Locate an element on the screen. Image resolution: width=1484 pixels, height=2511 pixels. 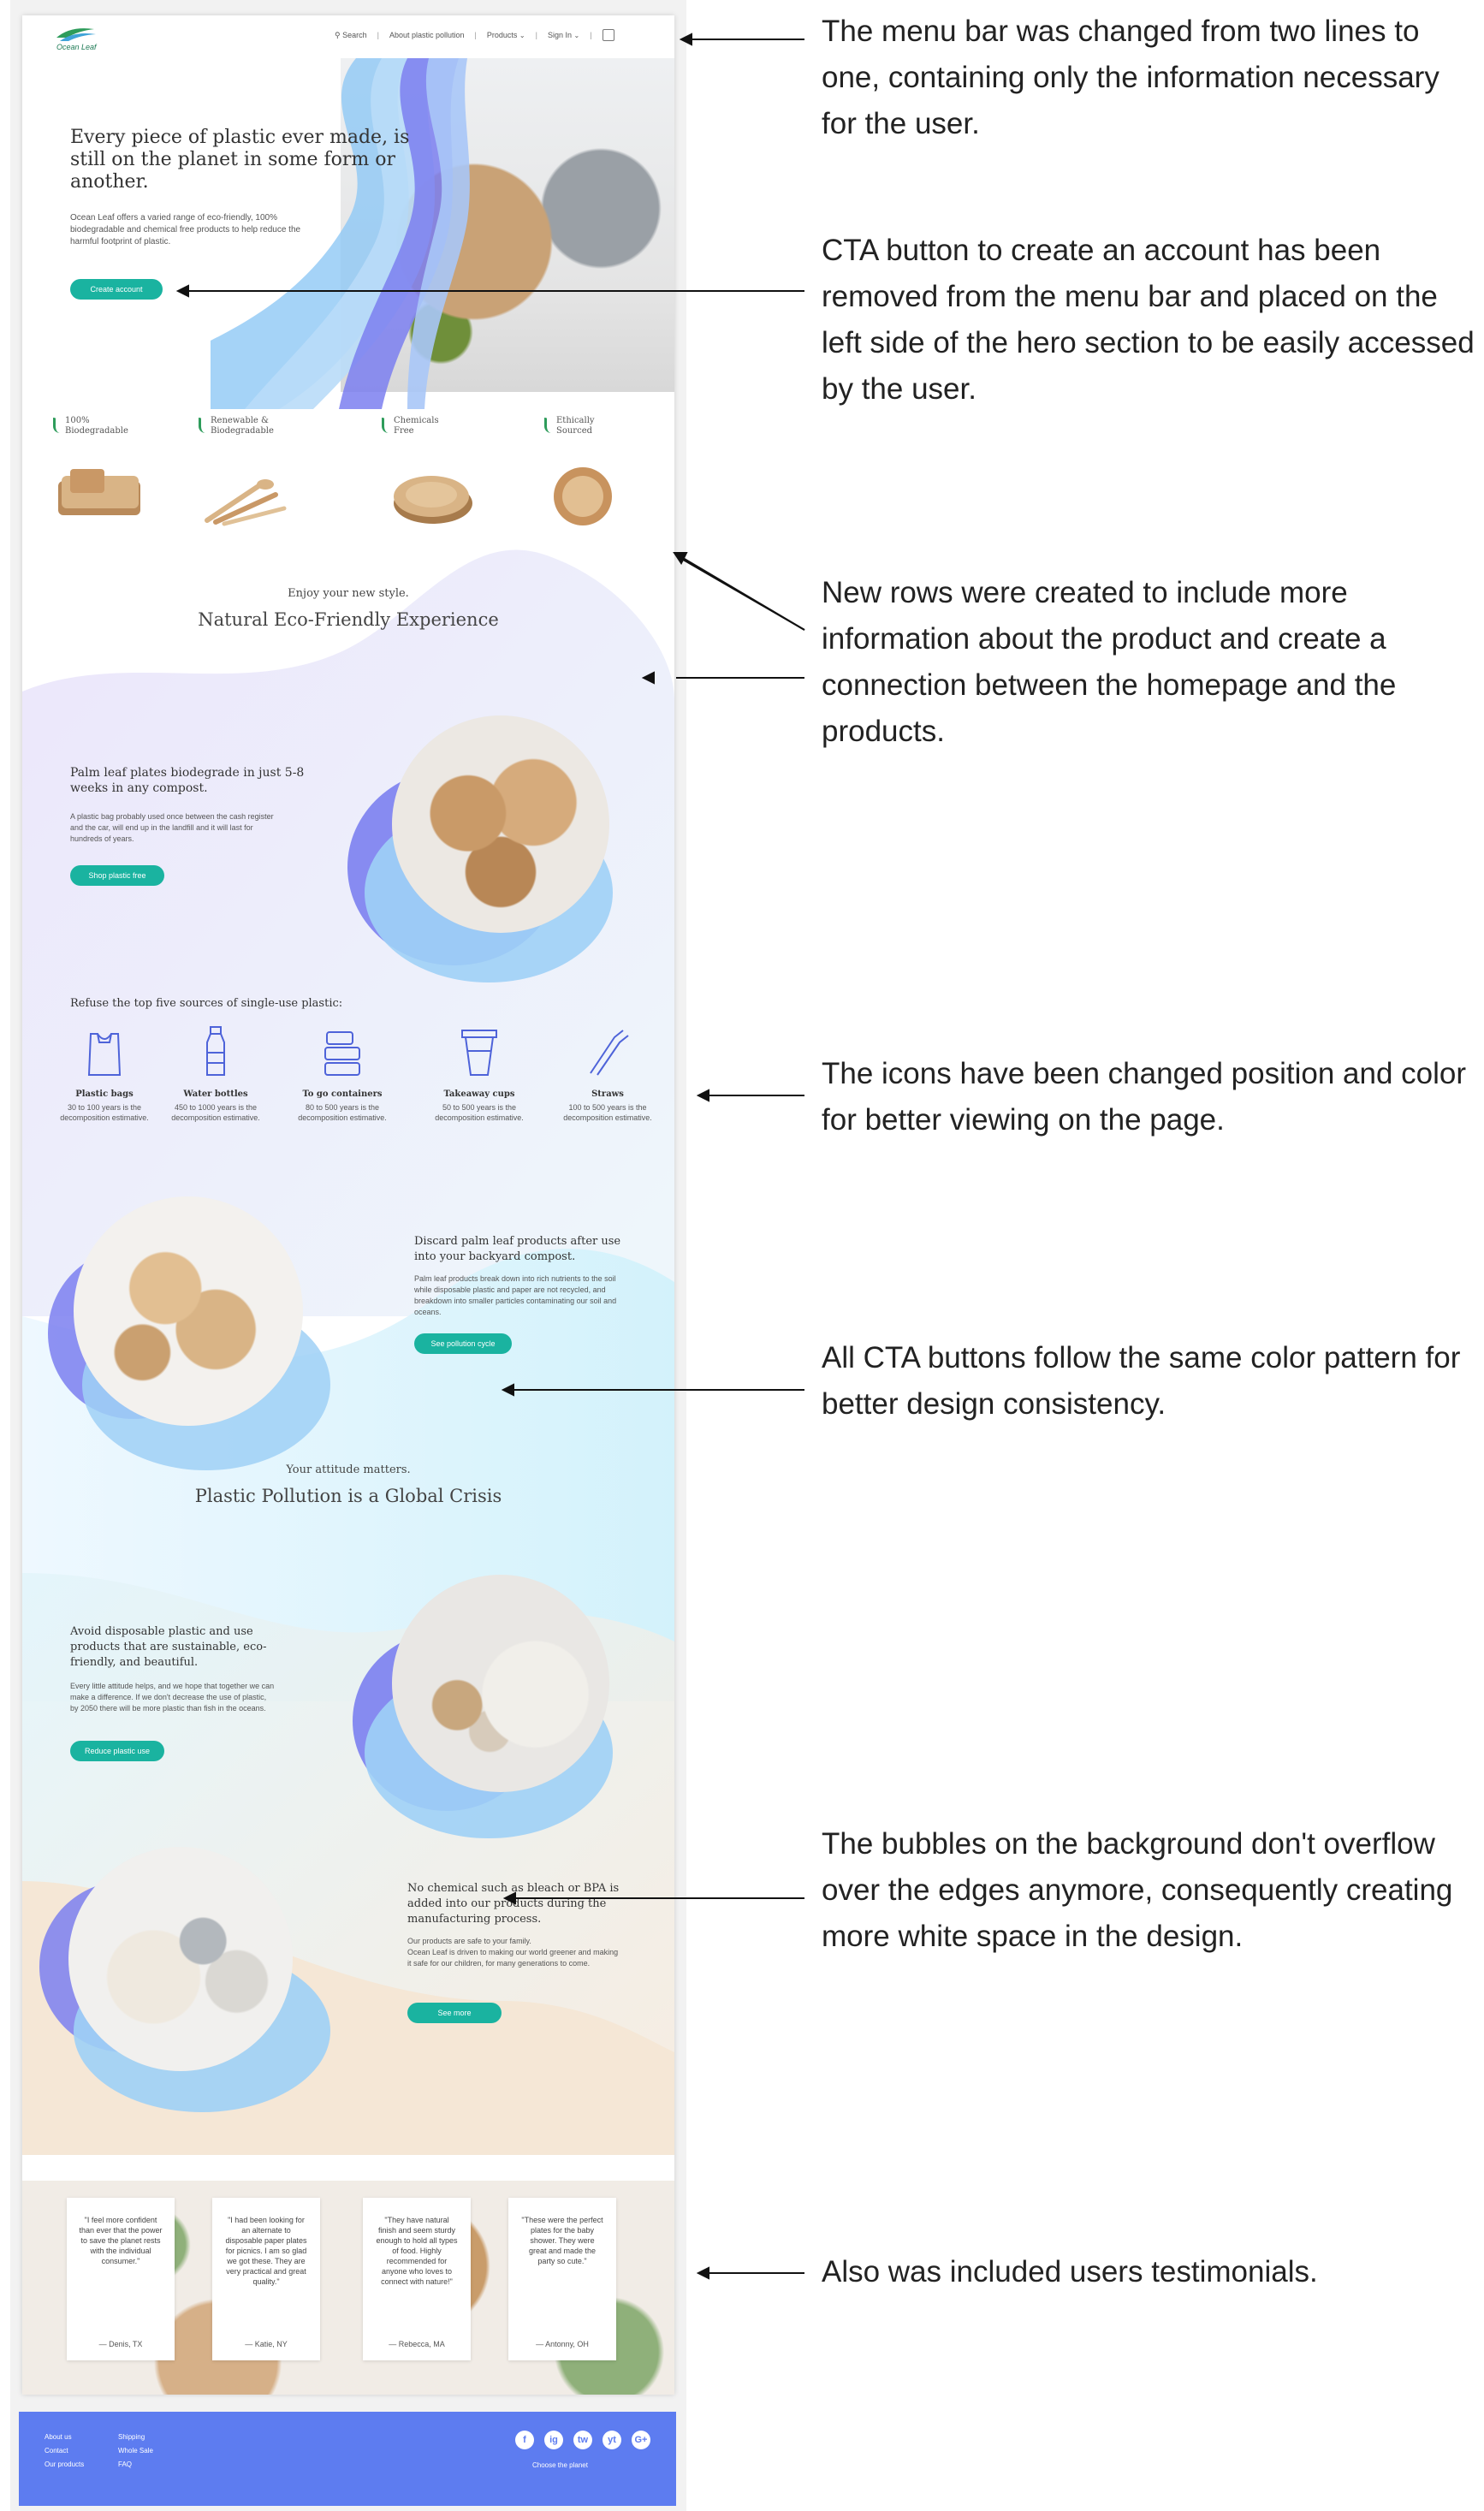
annotation-testimonials: Also was included users testimonials. is located at coordinates (1070, 2271).